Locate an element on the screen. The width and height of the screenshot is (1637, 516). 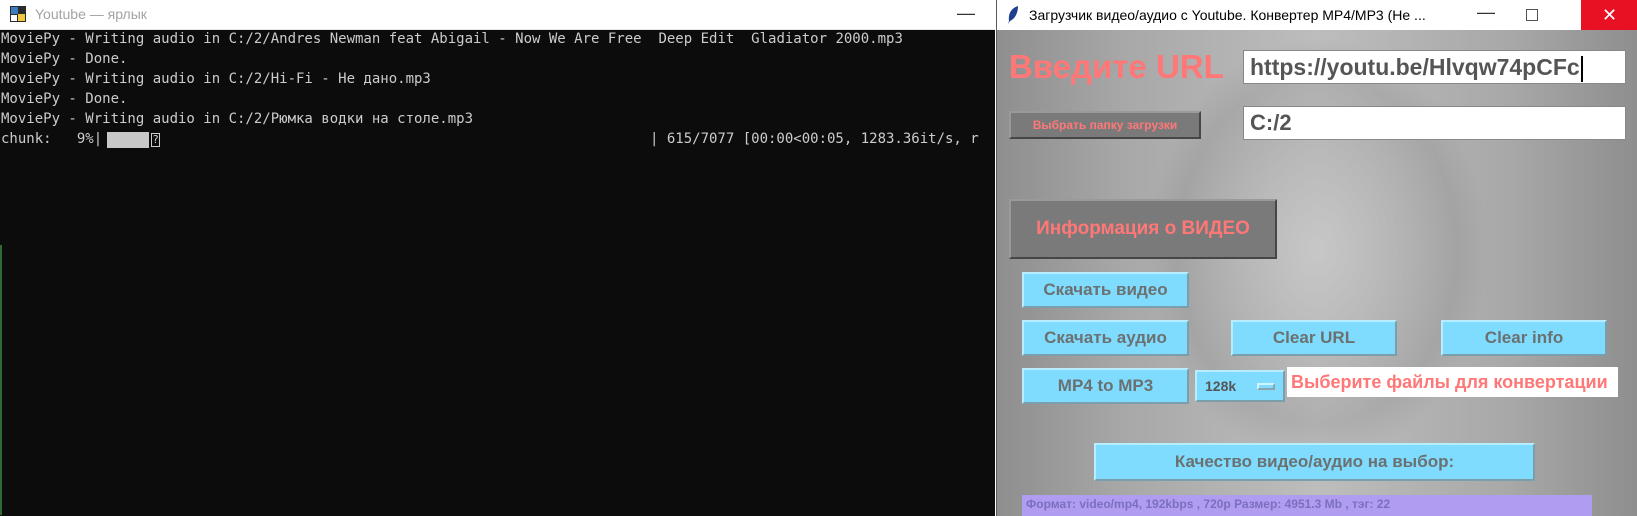
console-minimize-button: — is located at coordinates (966, 14).